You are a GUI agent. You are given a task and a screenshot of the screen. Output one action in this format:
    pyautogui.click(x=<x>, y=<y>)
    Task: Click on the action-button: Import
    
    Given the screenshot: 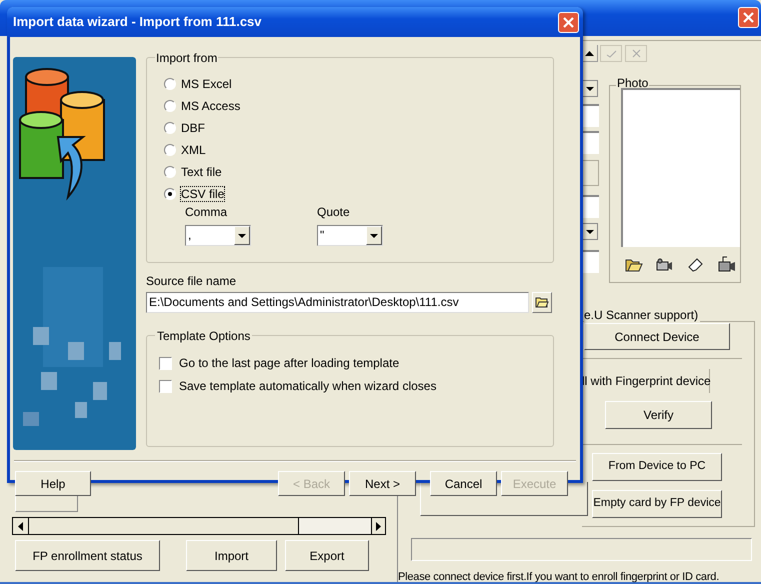 What is the action you would take?
    pyautogui.click(x=231, y=555)
    